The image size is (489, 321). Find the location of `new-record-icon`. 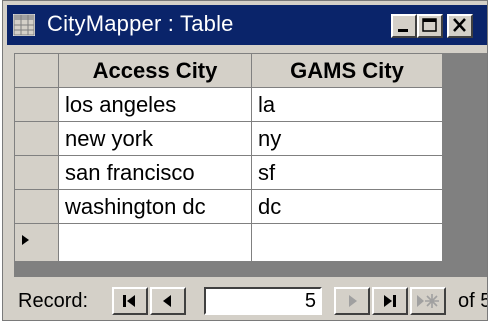

new-record-icon is located at coordinates (428, 301).